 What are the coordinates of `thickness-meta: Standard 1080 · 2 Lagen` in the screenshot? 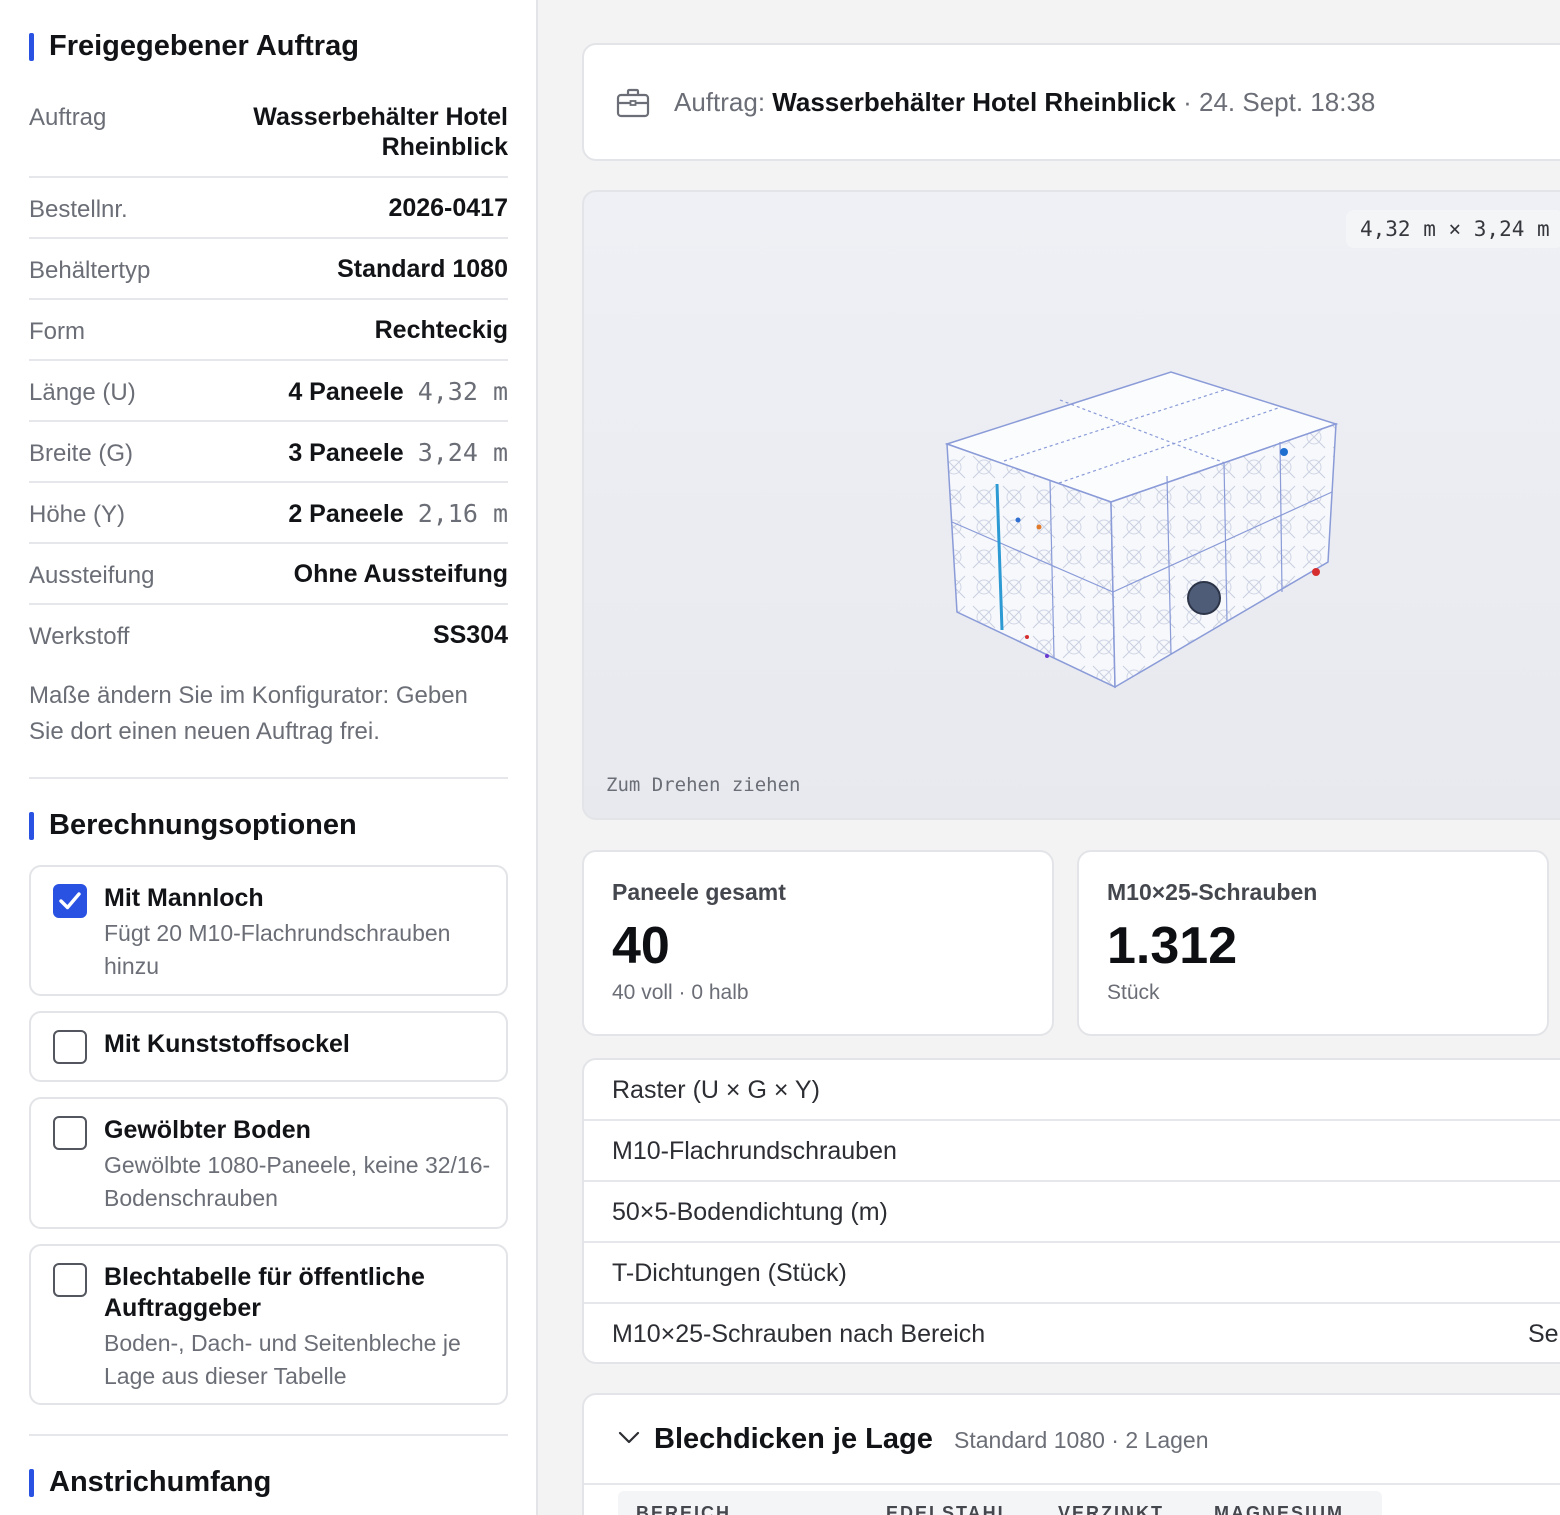 It's located at (1081, 1440).